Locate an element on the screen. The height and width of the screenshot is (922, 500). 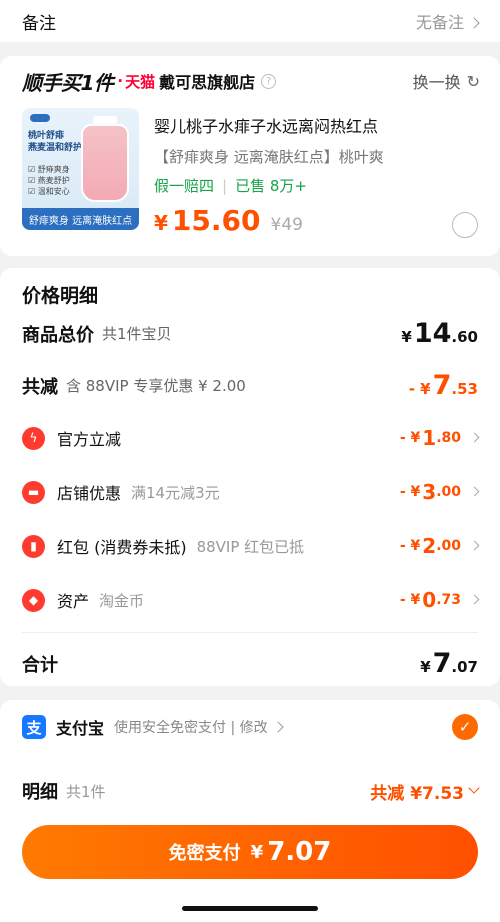
addon-brand-label: 顺手买1件 is located at coordinates (68, 82).